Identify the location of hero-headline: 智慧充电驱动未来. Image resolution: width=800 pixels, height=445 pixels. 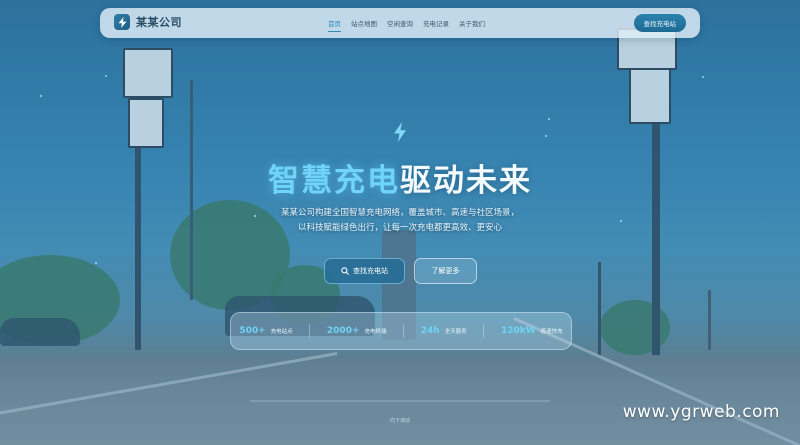
(400, 177).